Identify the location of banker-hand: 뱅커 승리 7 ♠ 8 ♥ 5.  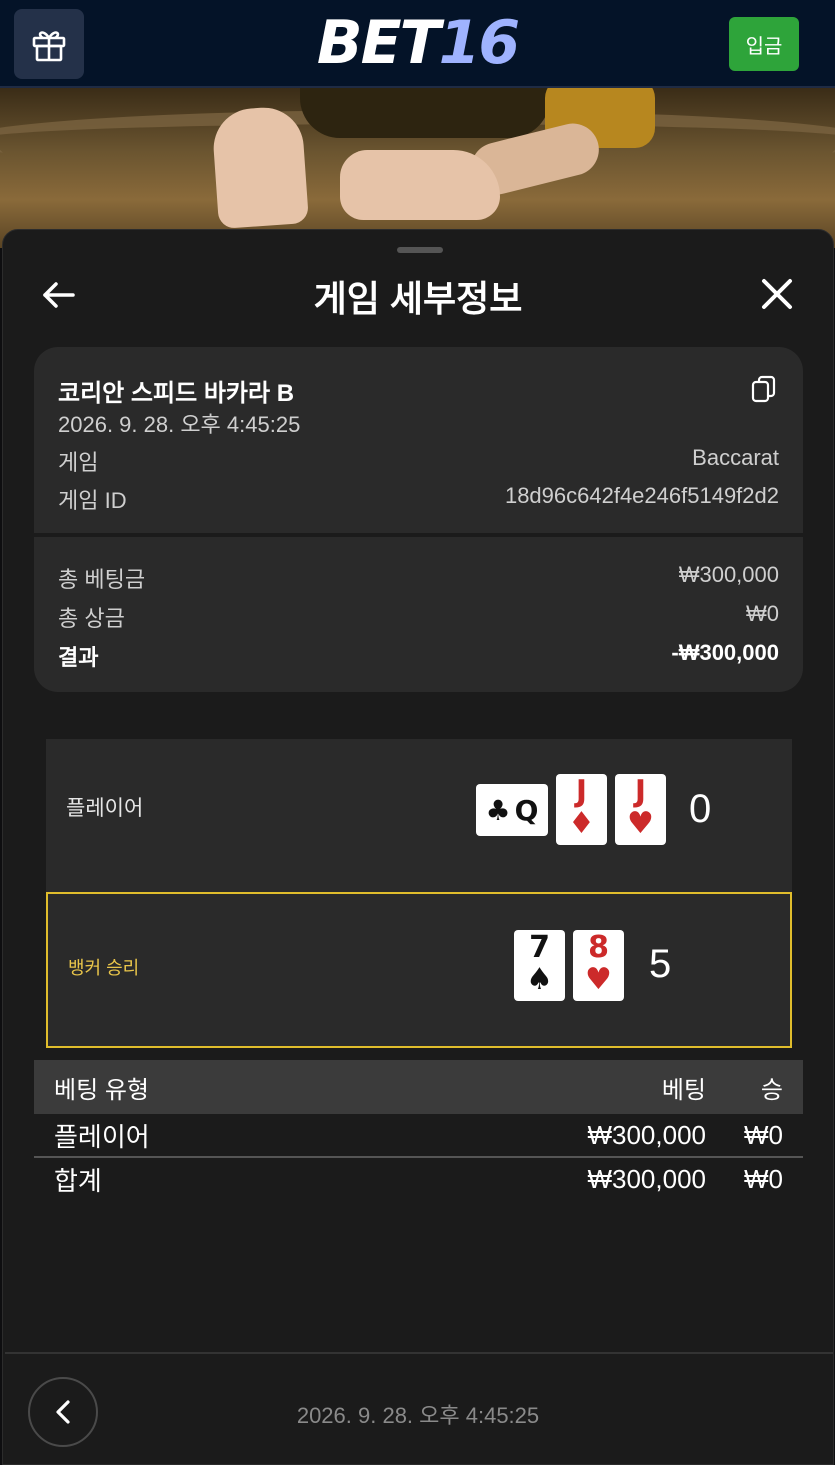
(419, 970).